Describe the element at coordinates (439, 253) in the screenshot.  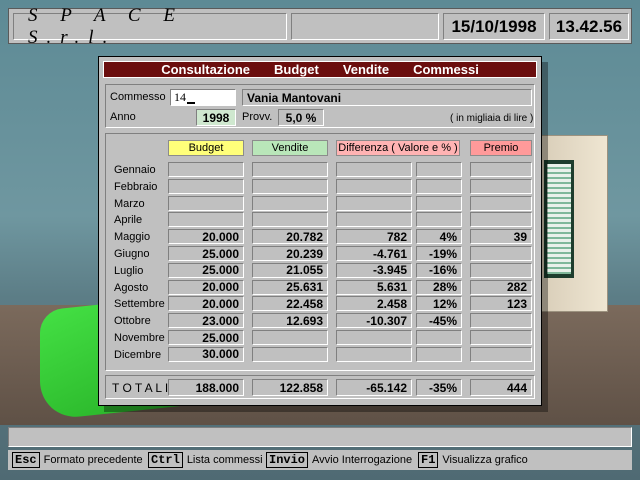
I see `cell-perc: -19%` at that location.